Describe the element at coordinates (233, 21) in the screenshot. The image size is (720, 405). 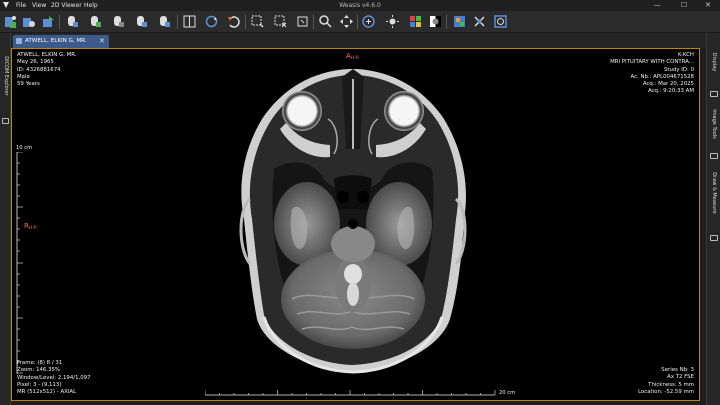
I see `reset-icon` at that location.